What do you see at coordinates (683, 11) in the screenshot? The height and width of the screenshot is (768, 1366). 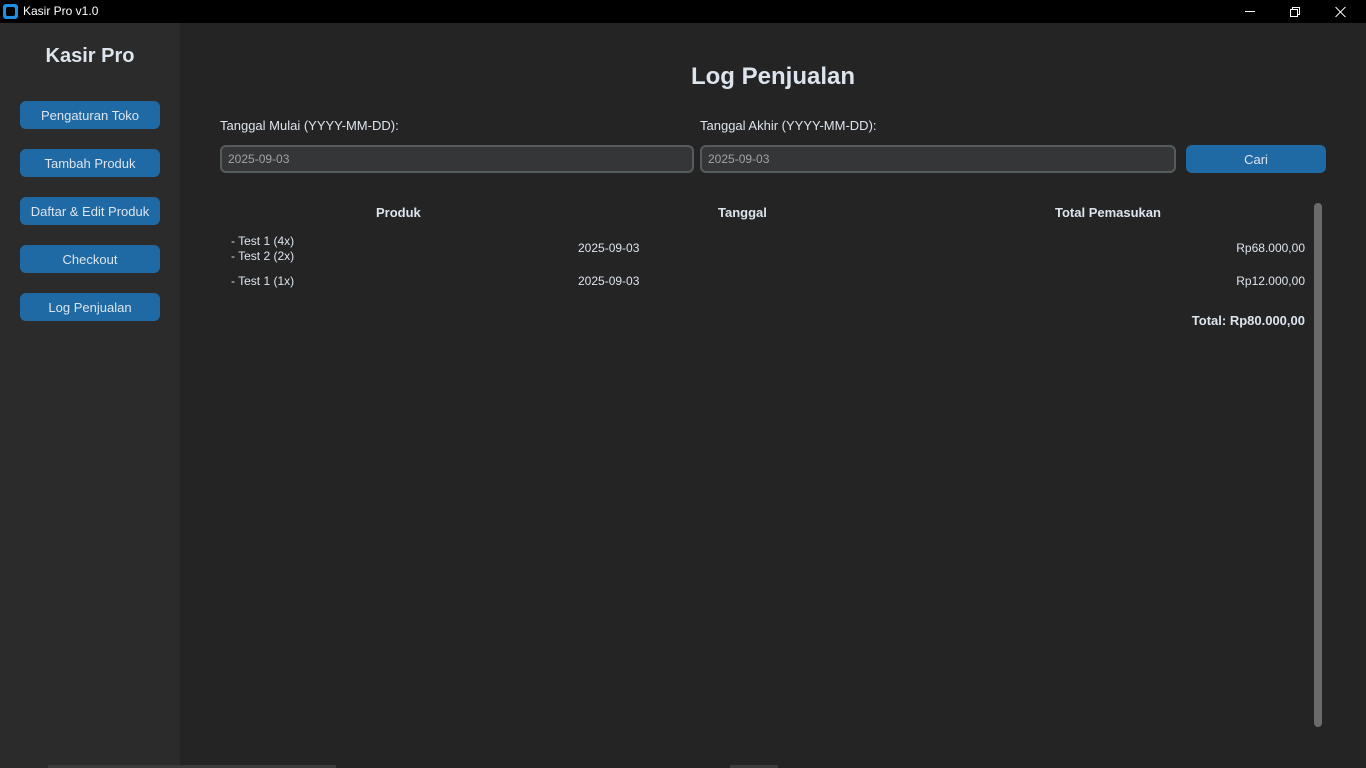 I see `window-titlebar: Kasir Pro v1.0` at bounding box center [683, 11].